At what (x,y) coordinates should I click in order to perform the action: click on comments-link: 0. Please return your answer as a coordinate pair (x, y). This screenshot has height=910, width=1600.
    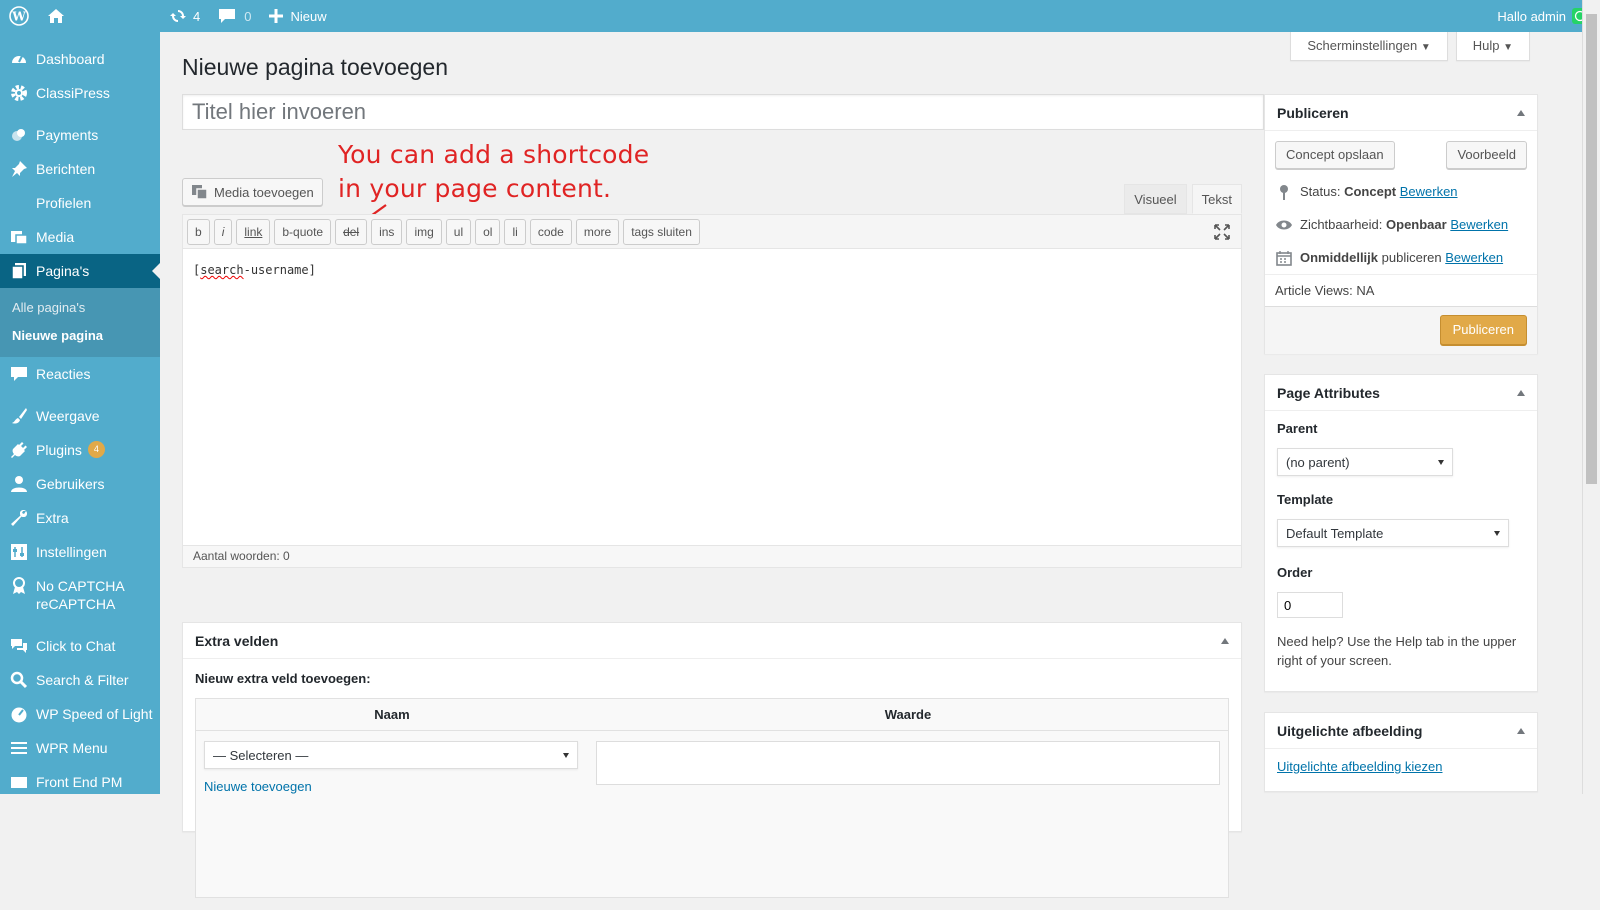
    Looking at the image, I should click on (234, 16).